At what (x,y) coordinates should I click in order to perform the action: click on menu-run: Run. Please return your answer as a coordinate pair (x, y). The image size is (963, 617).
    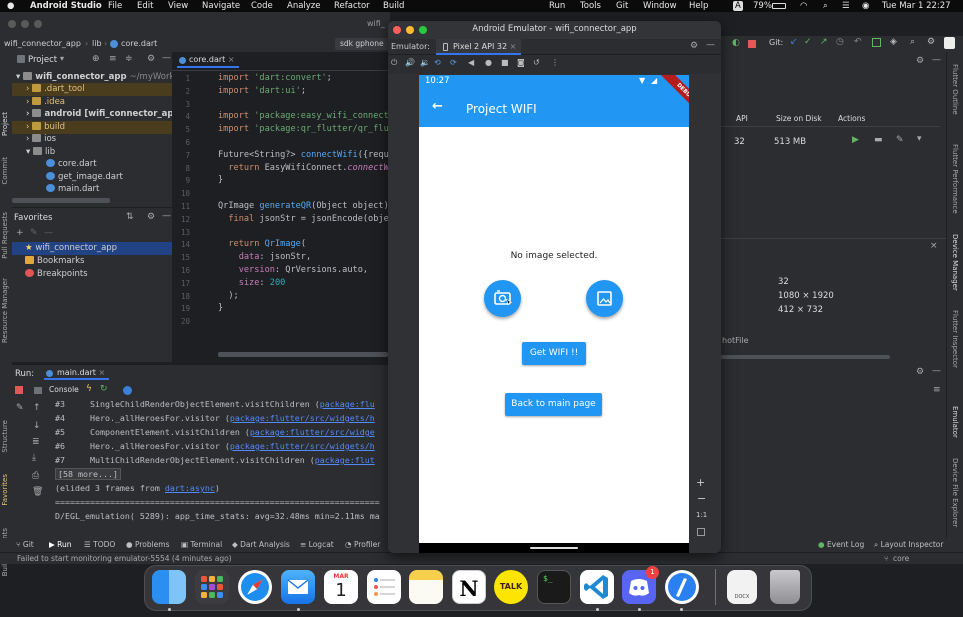
    Looking at the image, I should click on (557, 6).